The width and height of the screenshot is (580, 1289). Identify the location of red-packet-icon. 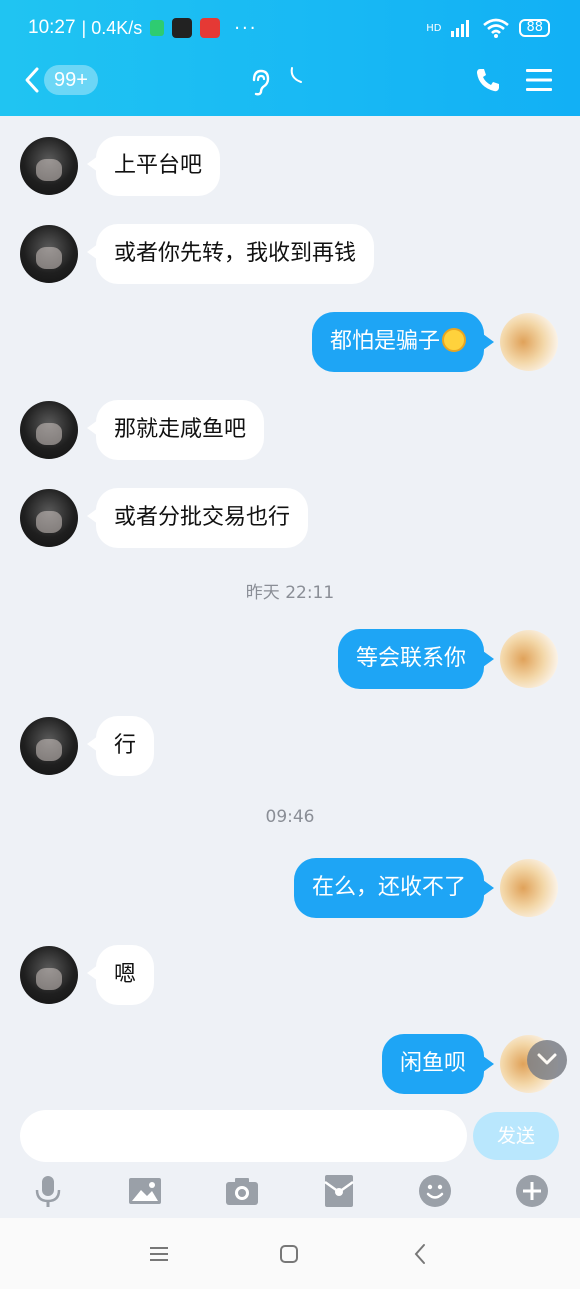
(339, 1191).